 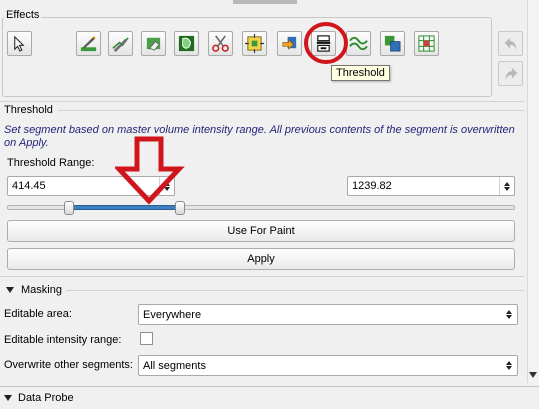 I want to click on threshold-tooltip: Threshold, so click(x=360, y=73).